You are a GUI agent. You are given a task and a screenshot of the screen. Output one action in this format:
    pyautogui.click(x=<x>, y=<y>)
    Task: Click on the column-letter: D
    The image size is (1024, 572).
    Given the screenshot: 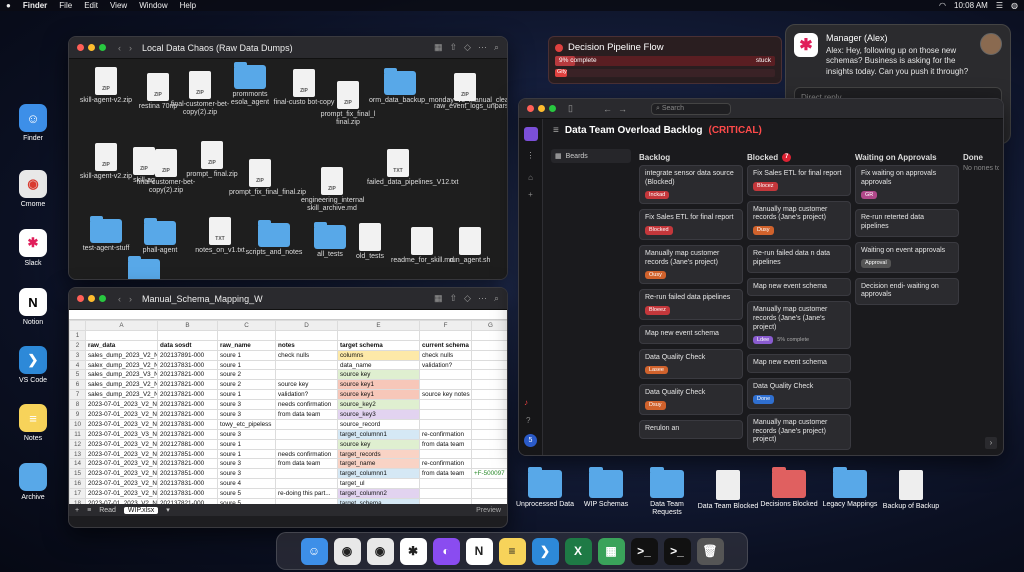 What is the action you would take?
    pyautogui.click(x=306, y=325)
    